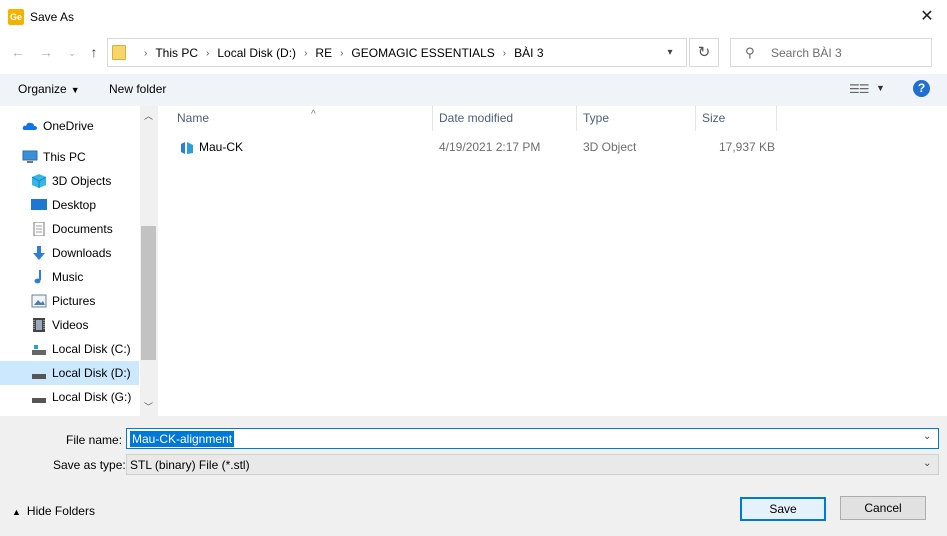 The image size is (947, 536). Describe the element at coordinates (16, 512) in the screenshot. I see `chevron-up-icon: ▲` at that location.